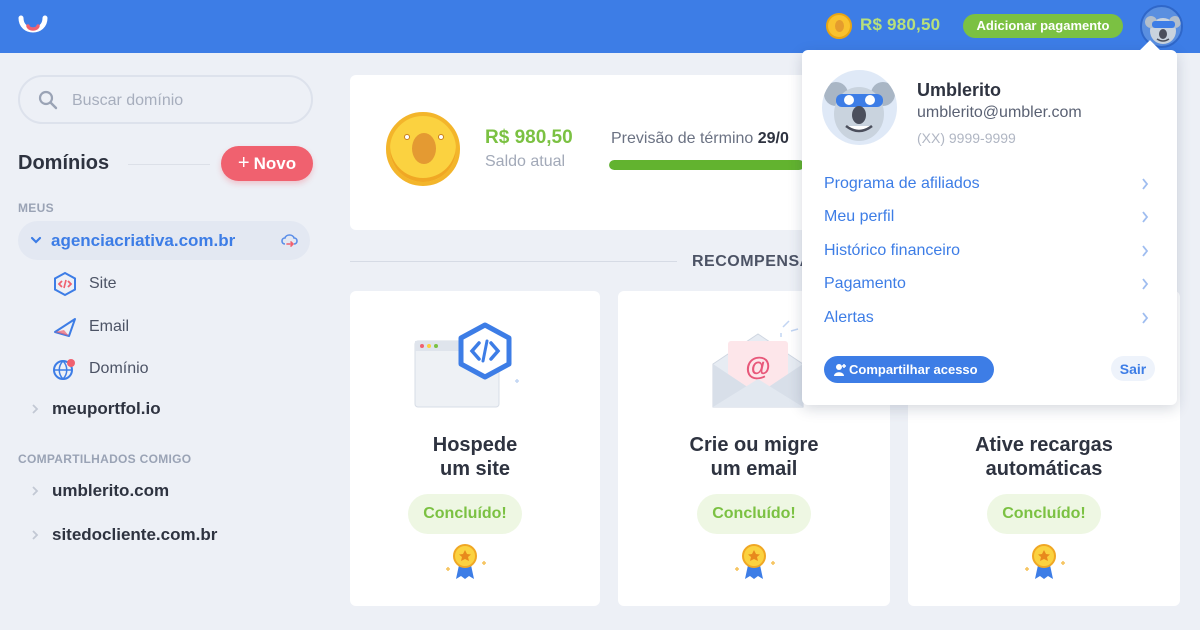 Image resolution: width=1200 pixels, height=630 pixels. I want to click on new-domain-button: + Novo, so click(267, 163).